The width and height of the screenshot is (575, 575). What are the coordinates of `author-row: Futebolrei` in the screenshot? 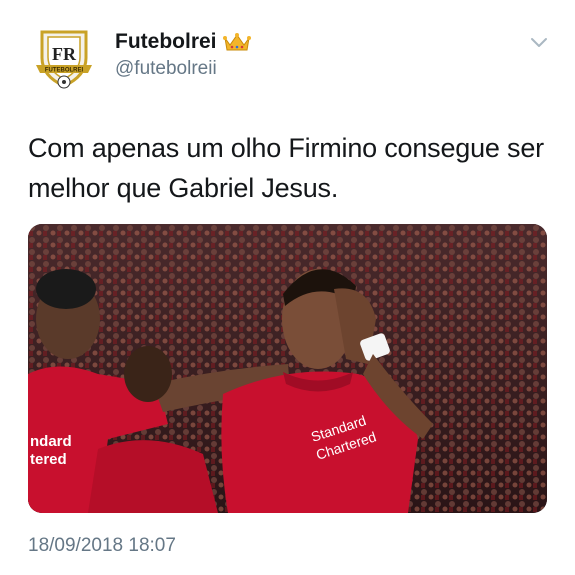 It's located at (183, 42).